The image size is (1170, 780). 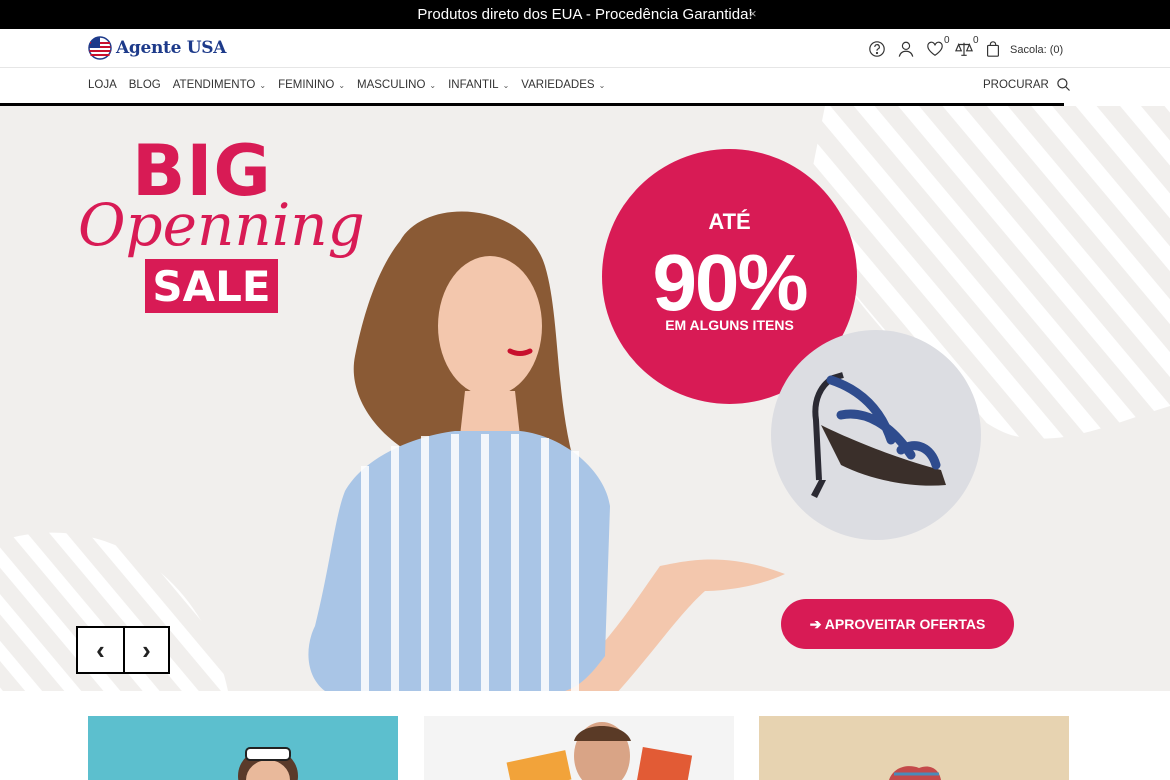 What do you see at coordinates (211, 286) in the screenshot?
I see `hero-sale-badge: SALE` at bounding box center [211, 286].